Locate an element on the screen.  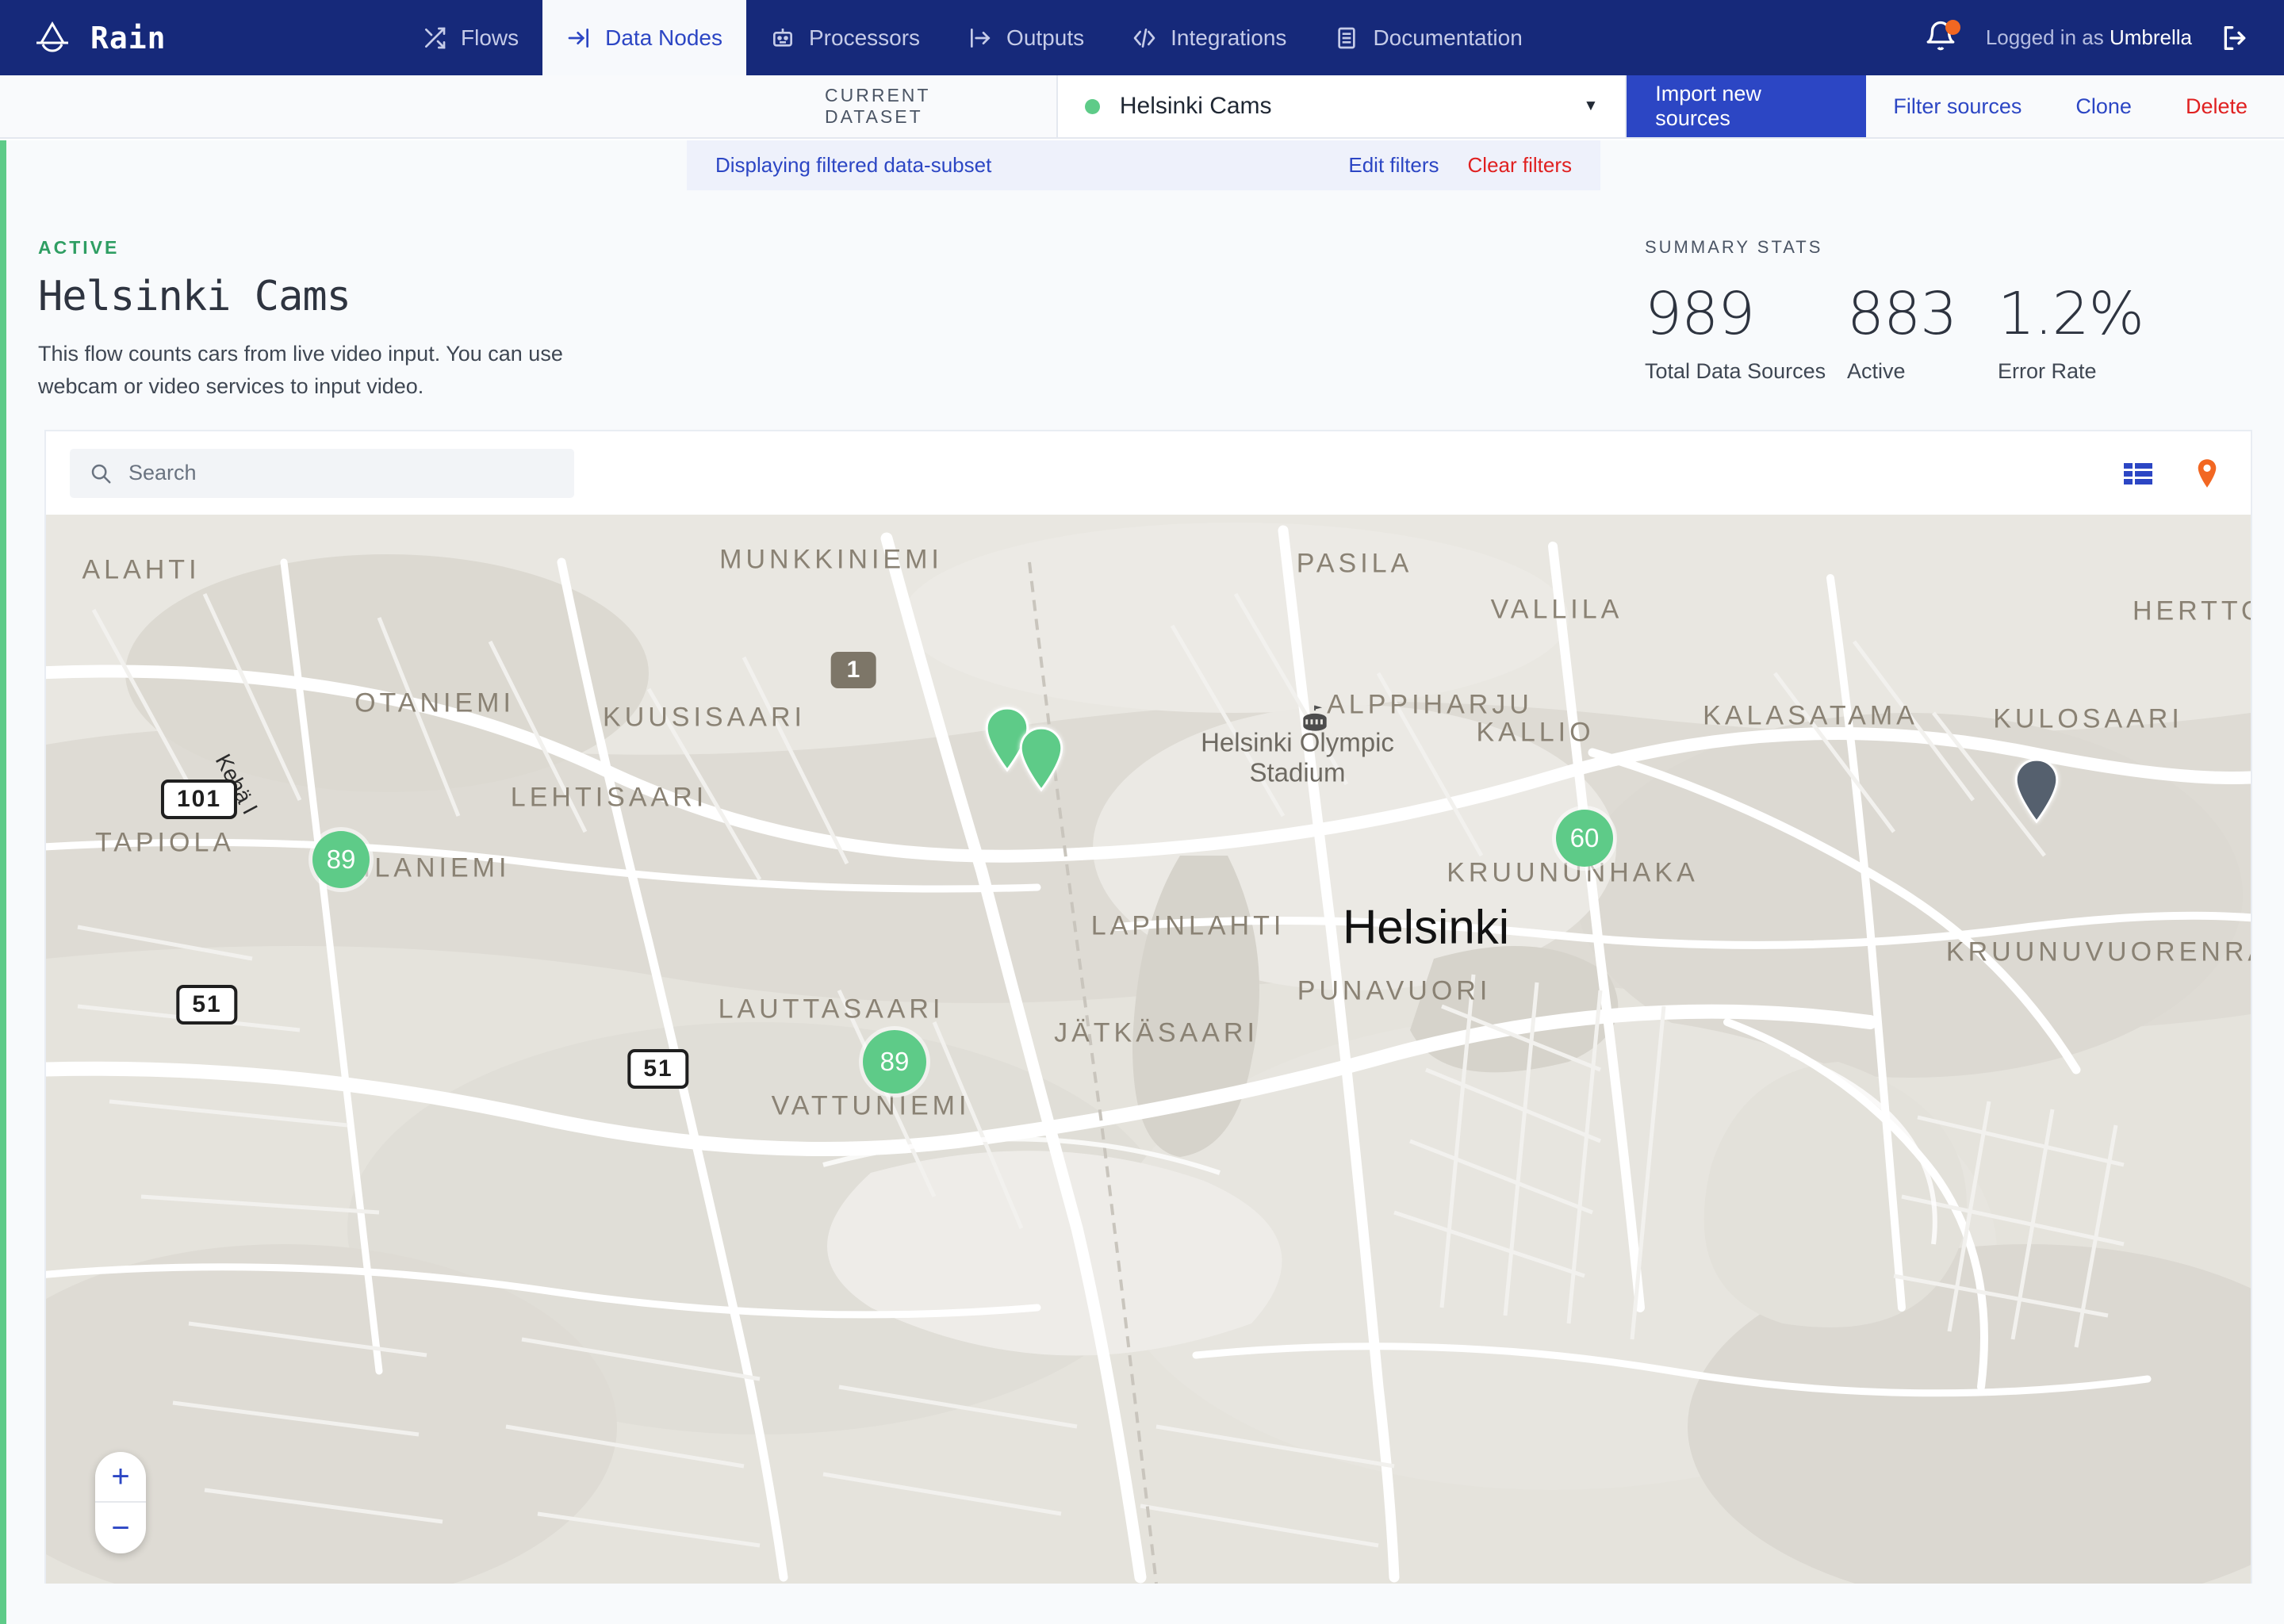
nav-label: Documentation is located at coordinates (1448, 37).